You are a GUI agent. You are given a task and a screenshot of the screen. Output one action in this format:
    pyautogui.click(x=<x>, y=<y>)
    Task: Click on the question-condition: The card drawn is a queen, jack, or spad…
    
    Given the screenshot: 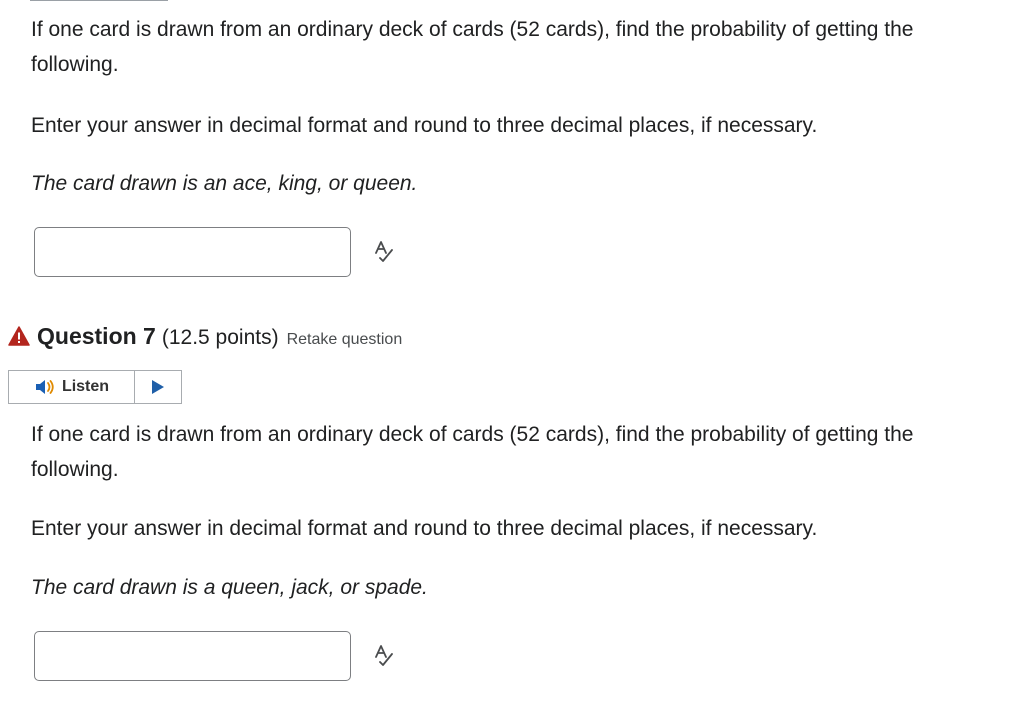 What is the action you would take?
    pyautogui.click(x=229, y=587)
    